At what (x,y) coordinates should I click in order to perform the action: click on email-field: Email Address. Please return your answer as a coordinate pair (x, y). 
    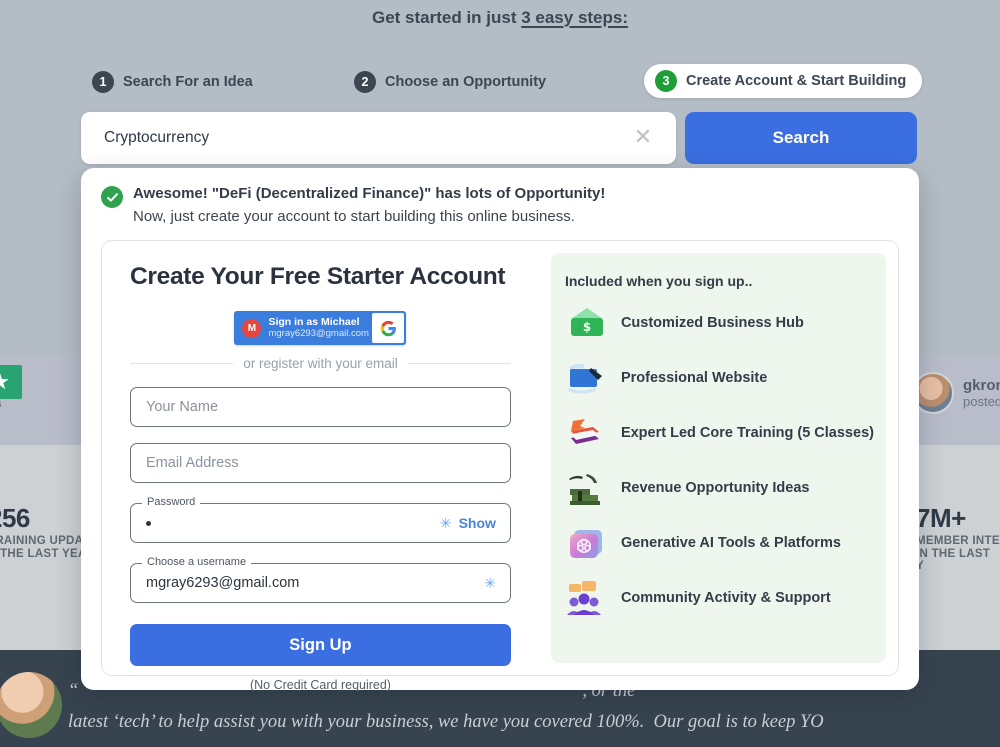
    Looking at the image, I should click on (320, 463).